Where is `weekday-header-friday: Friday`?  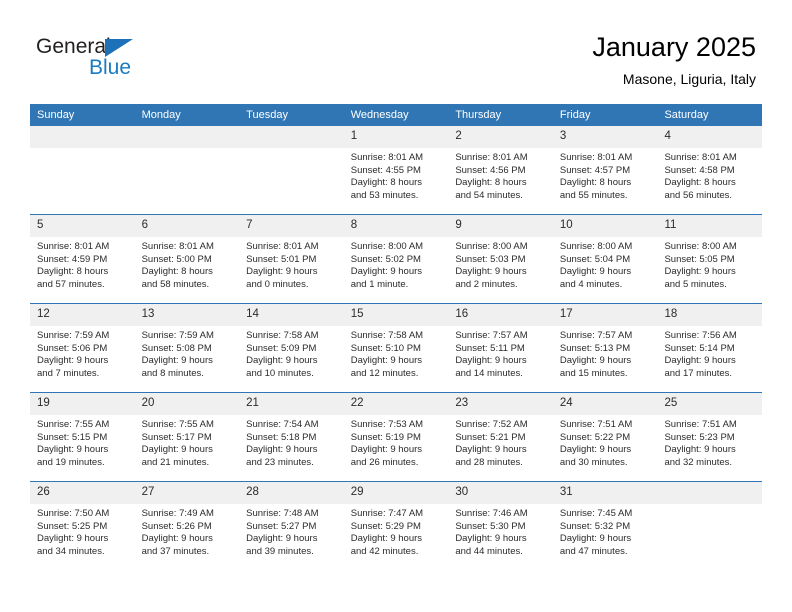 weekday-header-friday: Friday is located at coordinates (605, 115).